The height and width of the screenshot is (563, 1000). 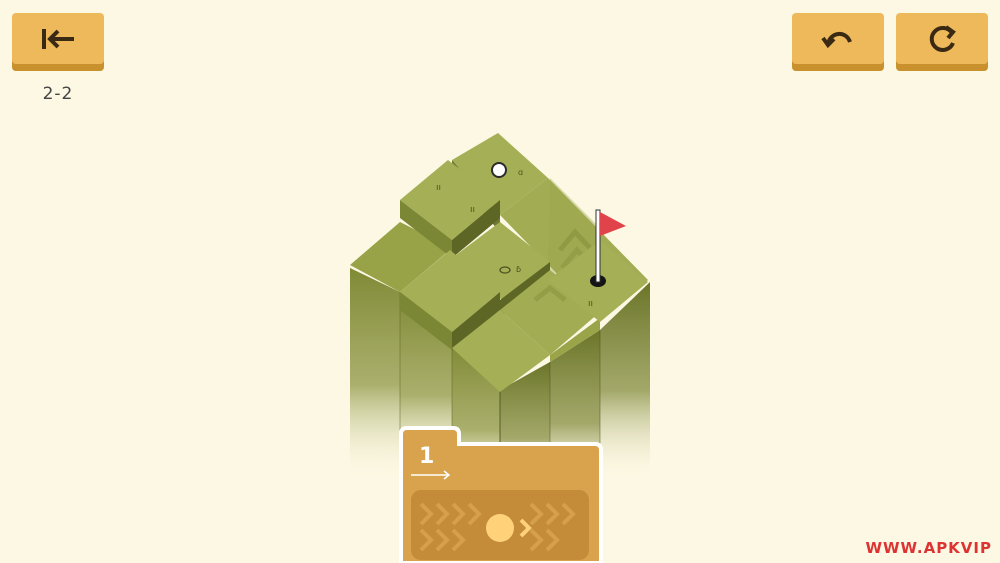 What do you see at coordinates (520, 172) in the screenshot?
I see `svg-text: ɑ` at bounding box center [520, 172].